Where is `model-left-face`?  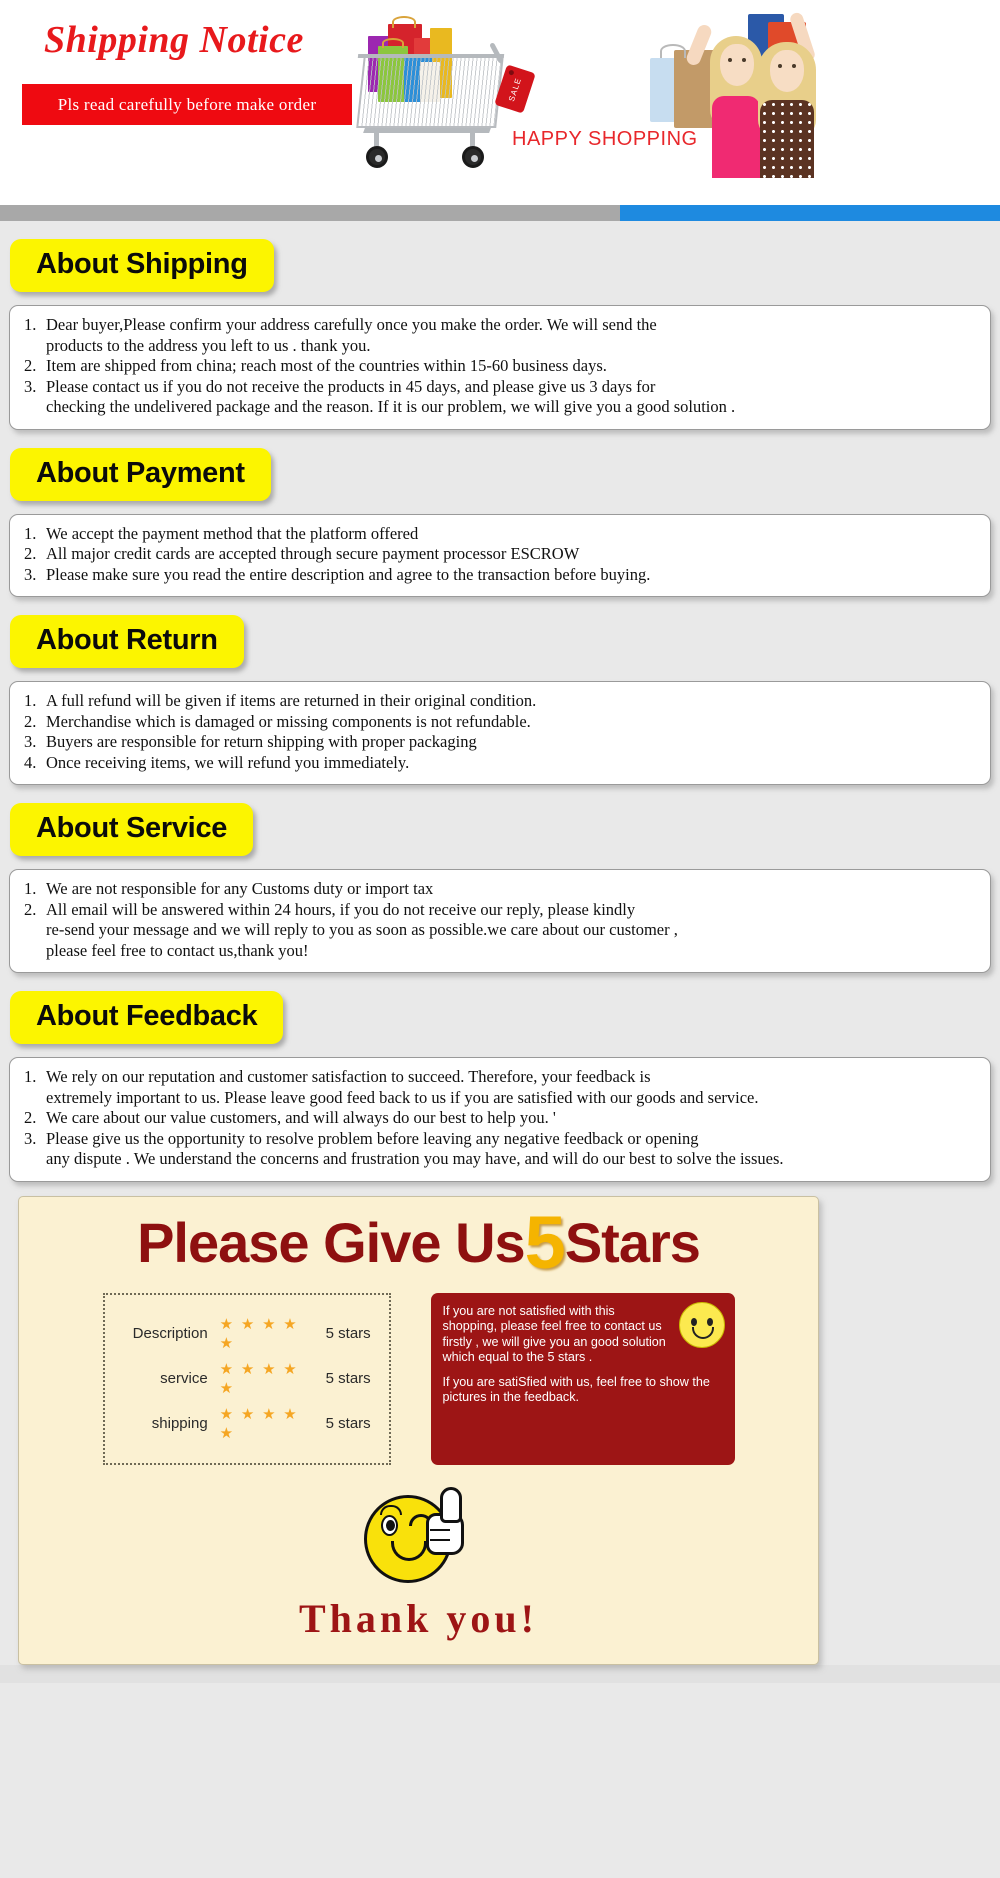 model-left-face is located at coordinates (737, 65).